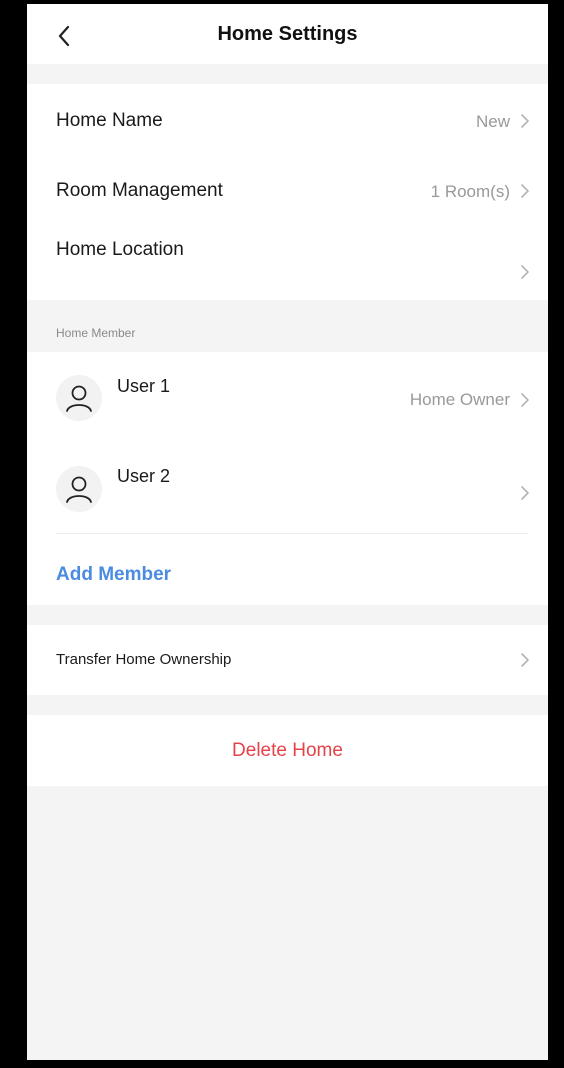 This screenshot has height=1068, width=564. Describe the element at coordinates (492, 121) in the screenshot. I see `home-name-value: New` at that location.